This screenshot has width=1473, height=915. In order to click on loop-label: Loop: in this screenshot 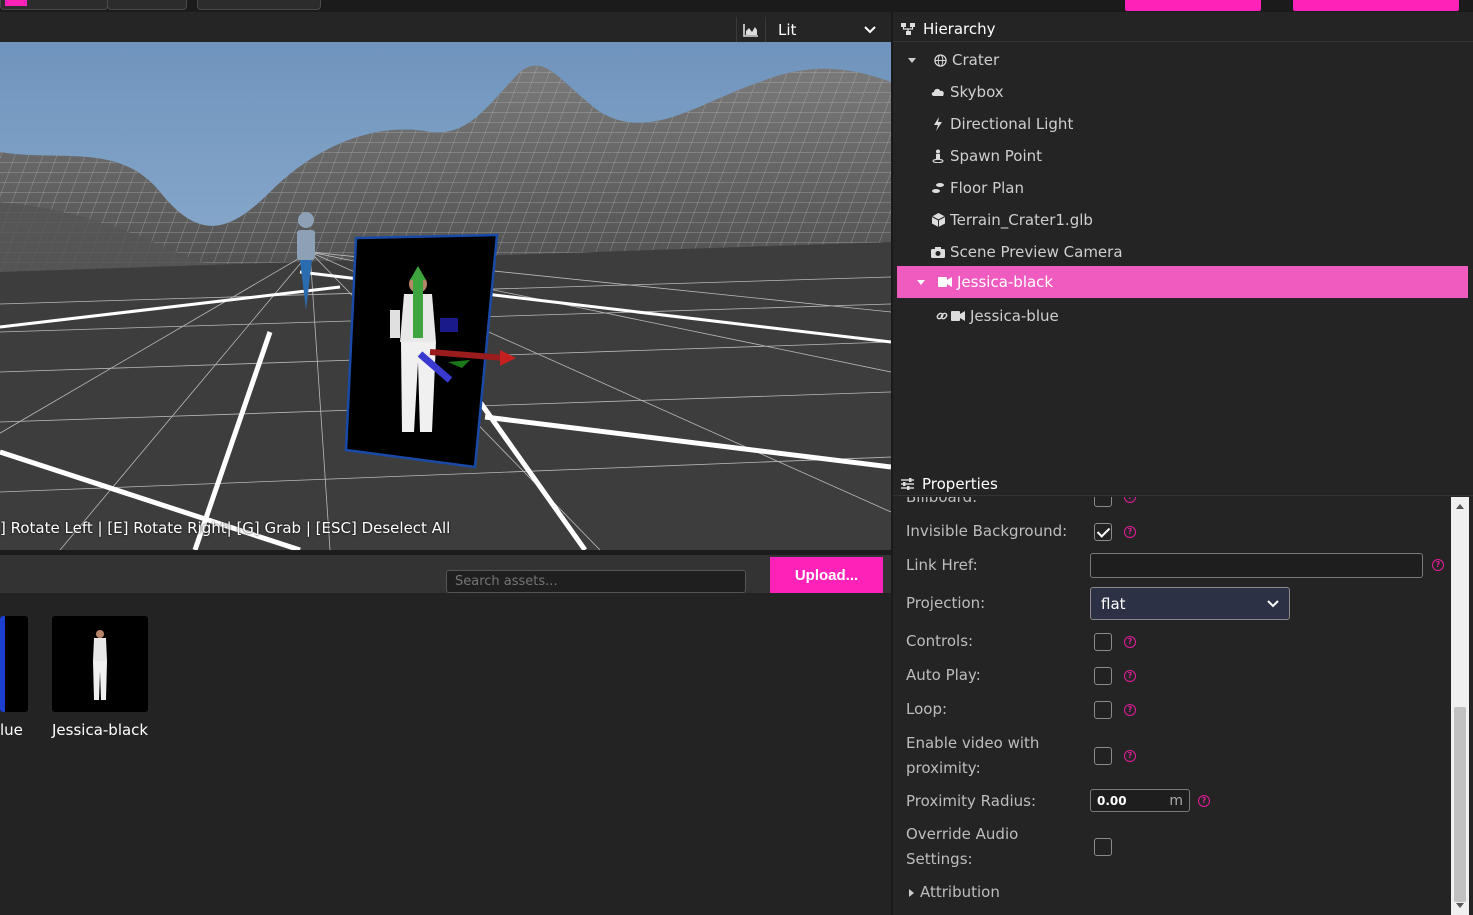, I will do `click(927, 709)`.